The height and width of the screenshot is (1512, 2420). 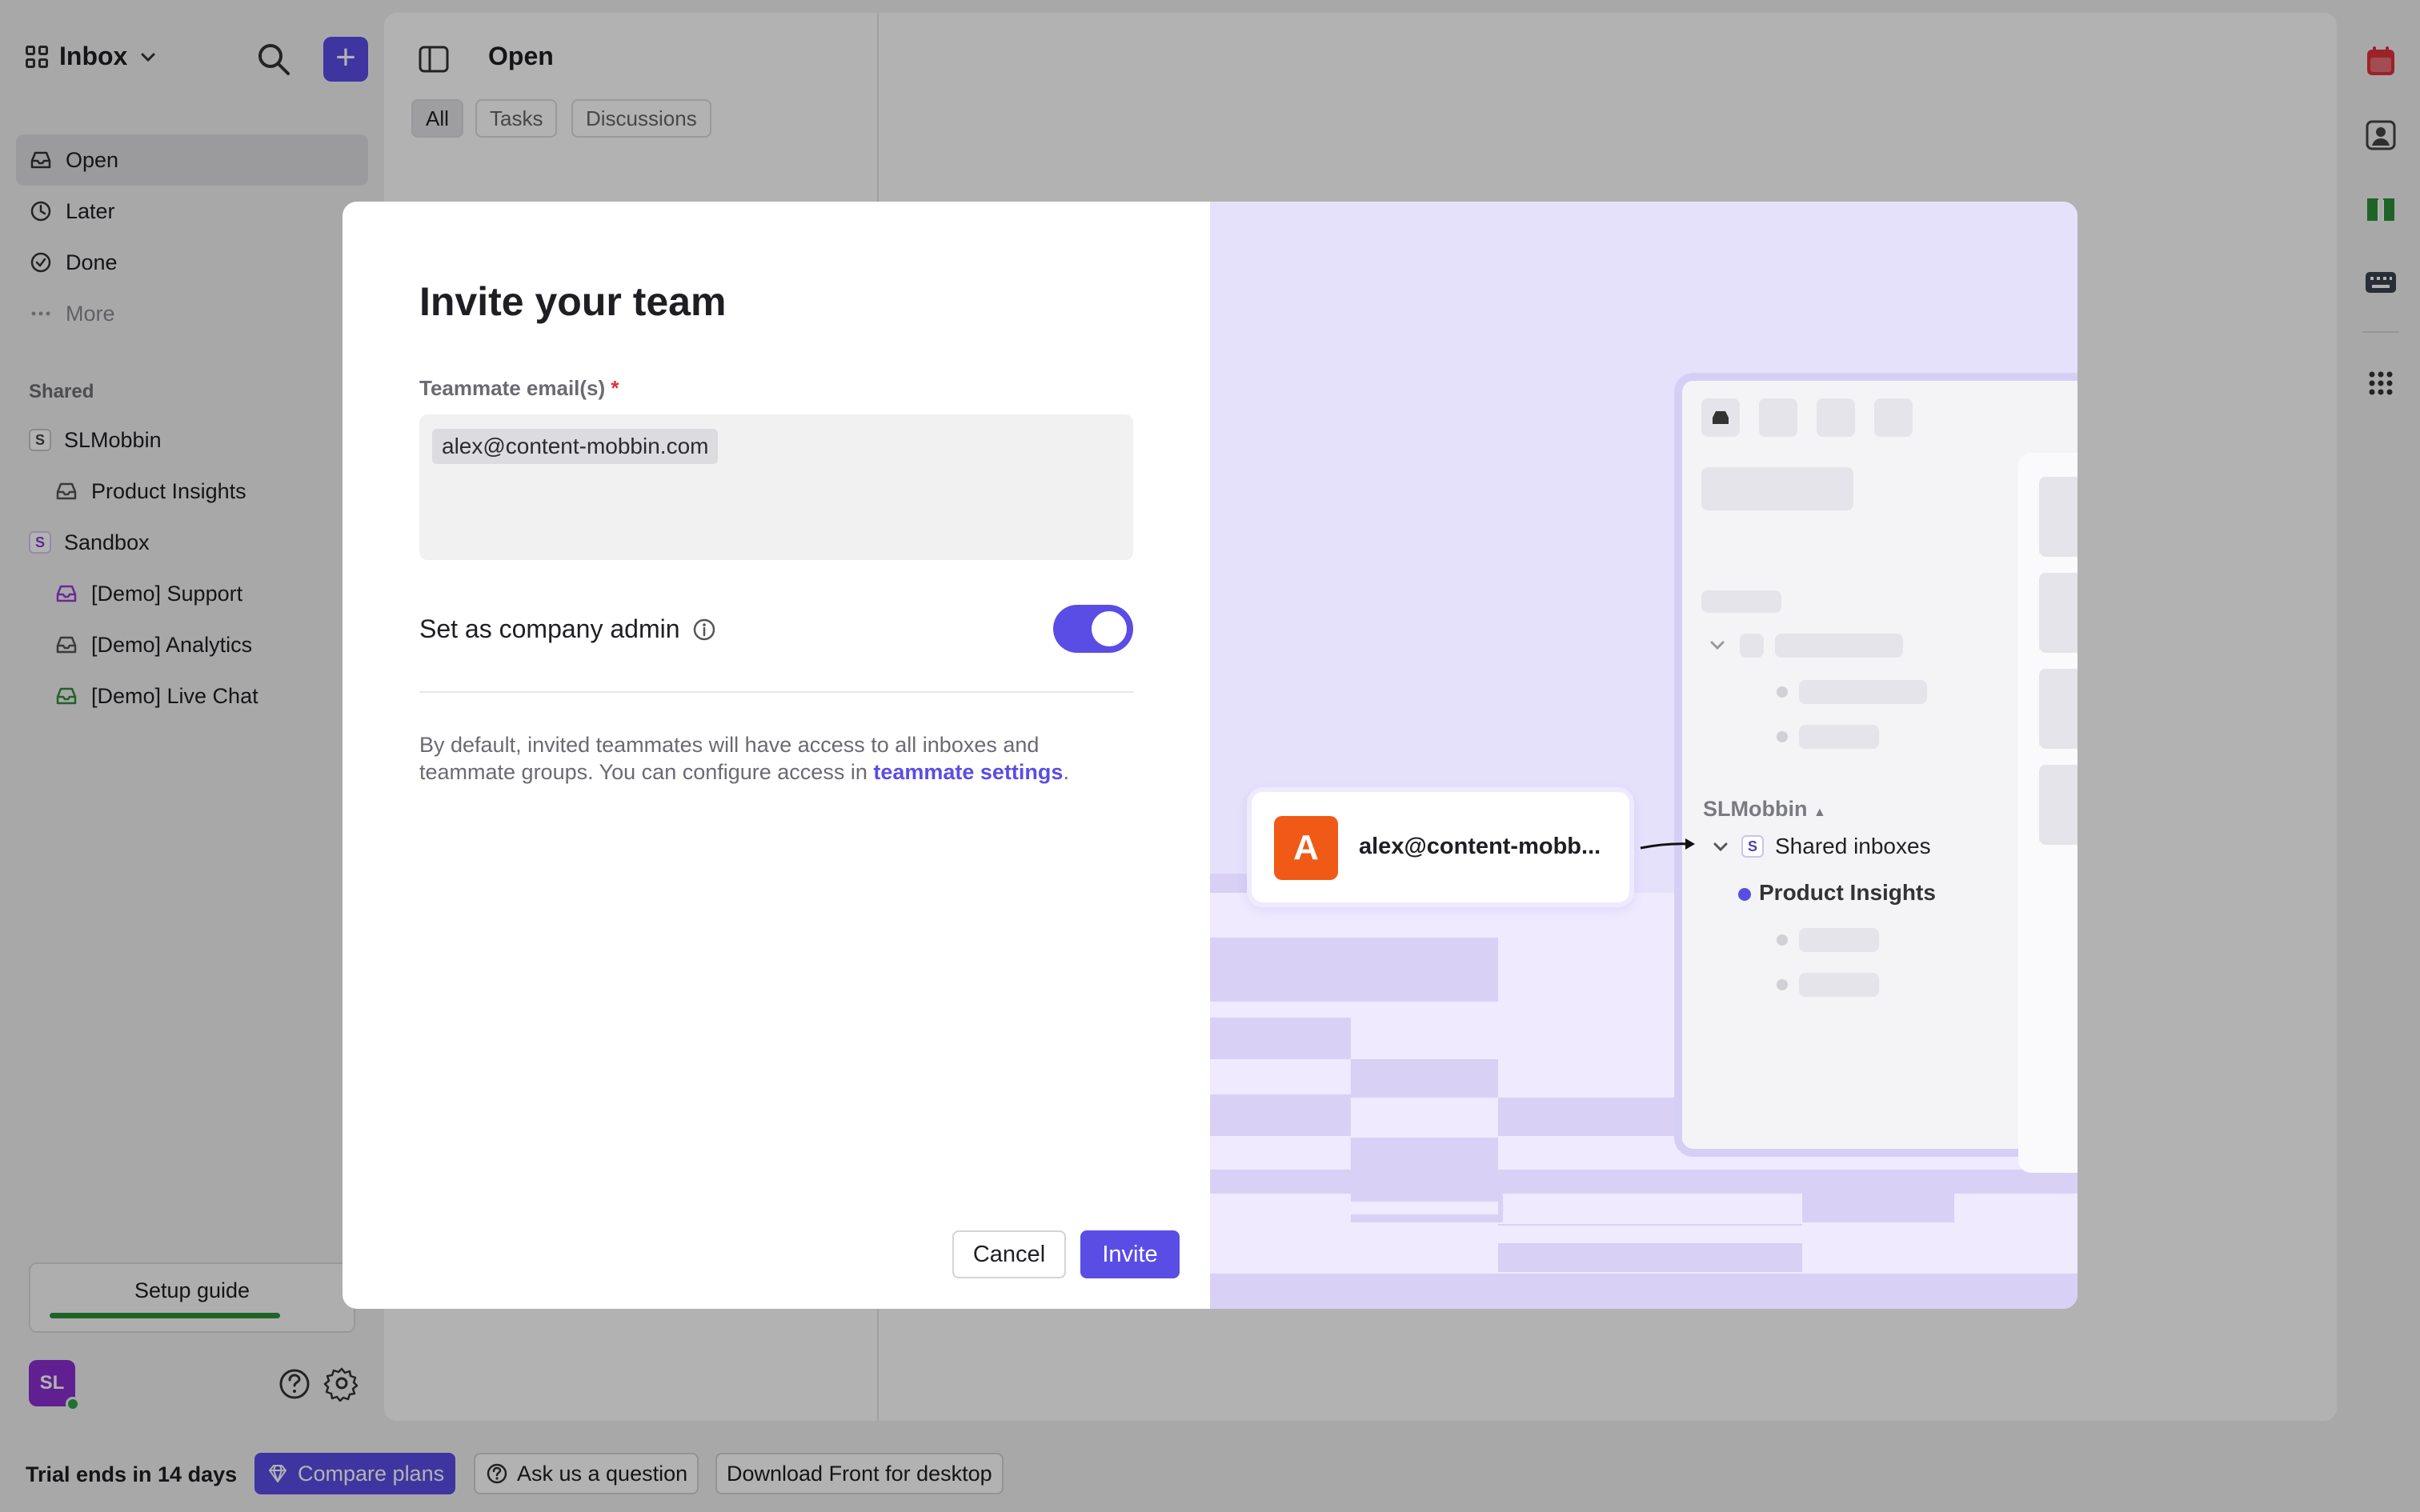 I want to click on mock-content-pane, so click(x=2047, y=813).